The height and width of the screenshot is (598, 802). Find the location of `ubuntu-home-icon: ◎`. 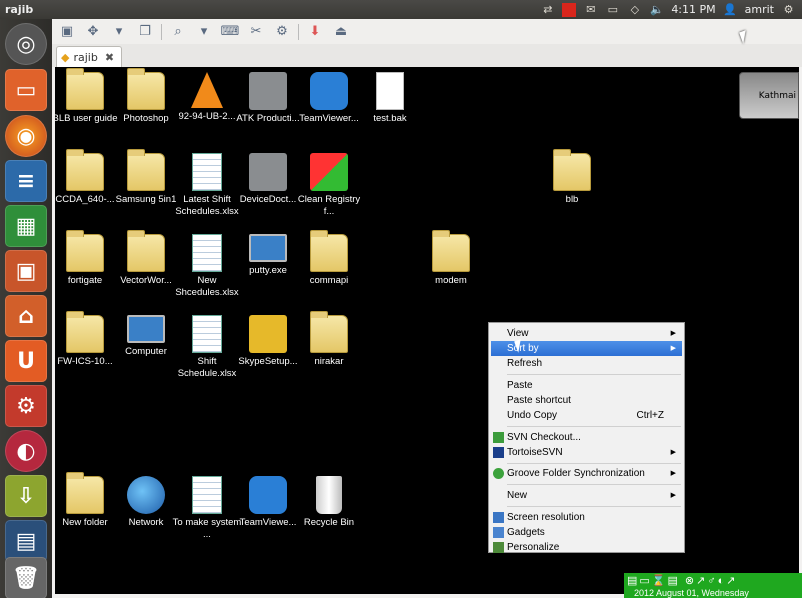

ubuntu-home-icon: ◎ is located at coordinates (26, 44).